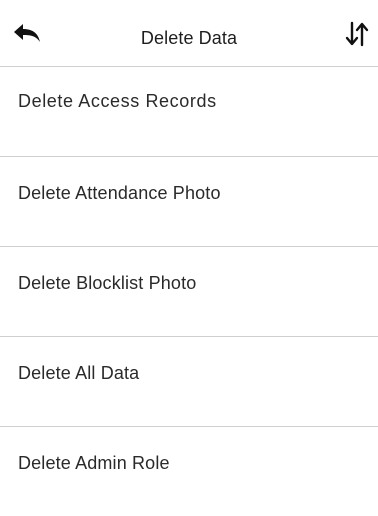 The height and width of the screenshot is (516, 378). What do you see at coordinates (79, 373) in the screenshot?
I see `menu-item-label: Delete All Data` at bounding box center [79, 373].